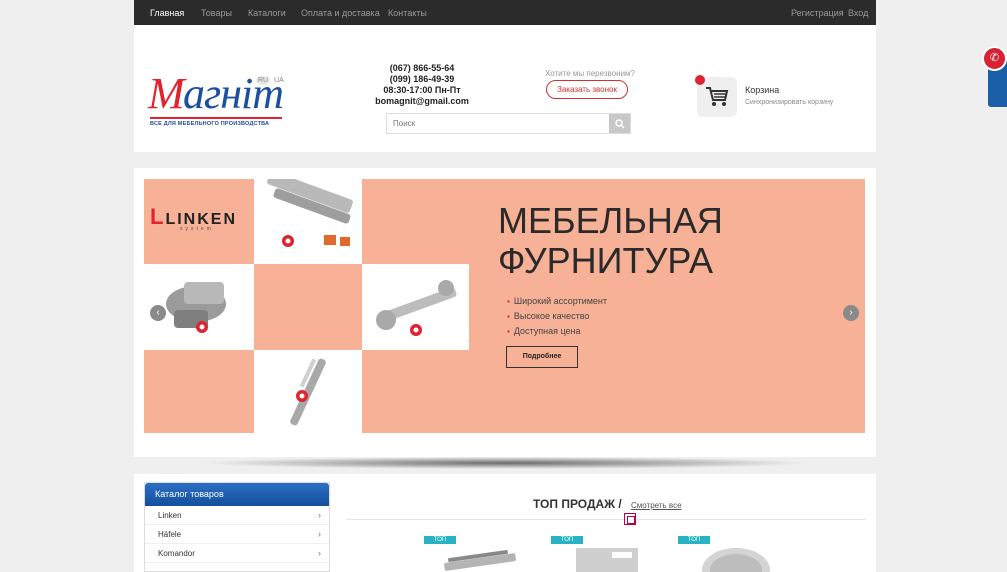 Image resolution: width=1007 pixels, height=572 pixels. Describe the element at coordinates (557, 331) in the screenshot. I see `bullet-3: Доступная цена` at that location.